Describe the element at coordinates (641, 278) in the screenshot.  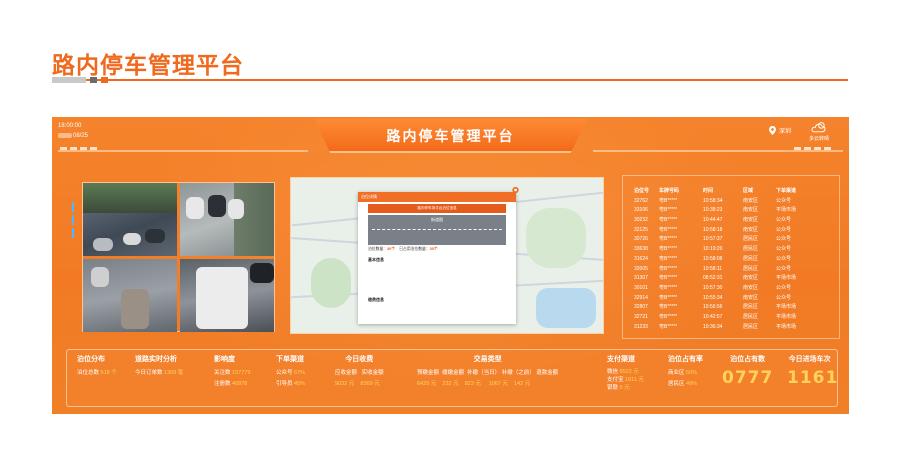
I see `table-cell: 31307` at that location.